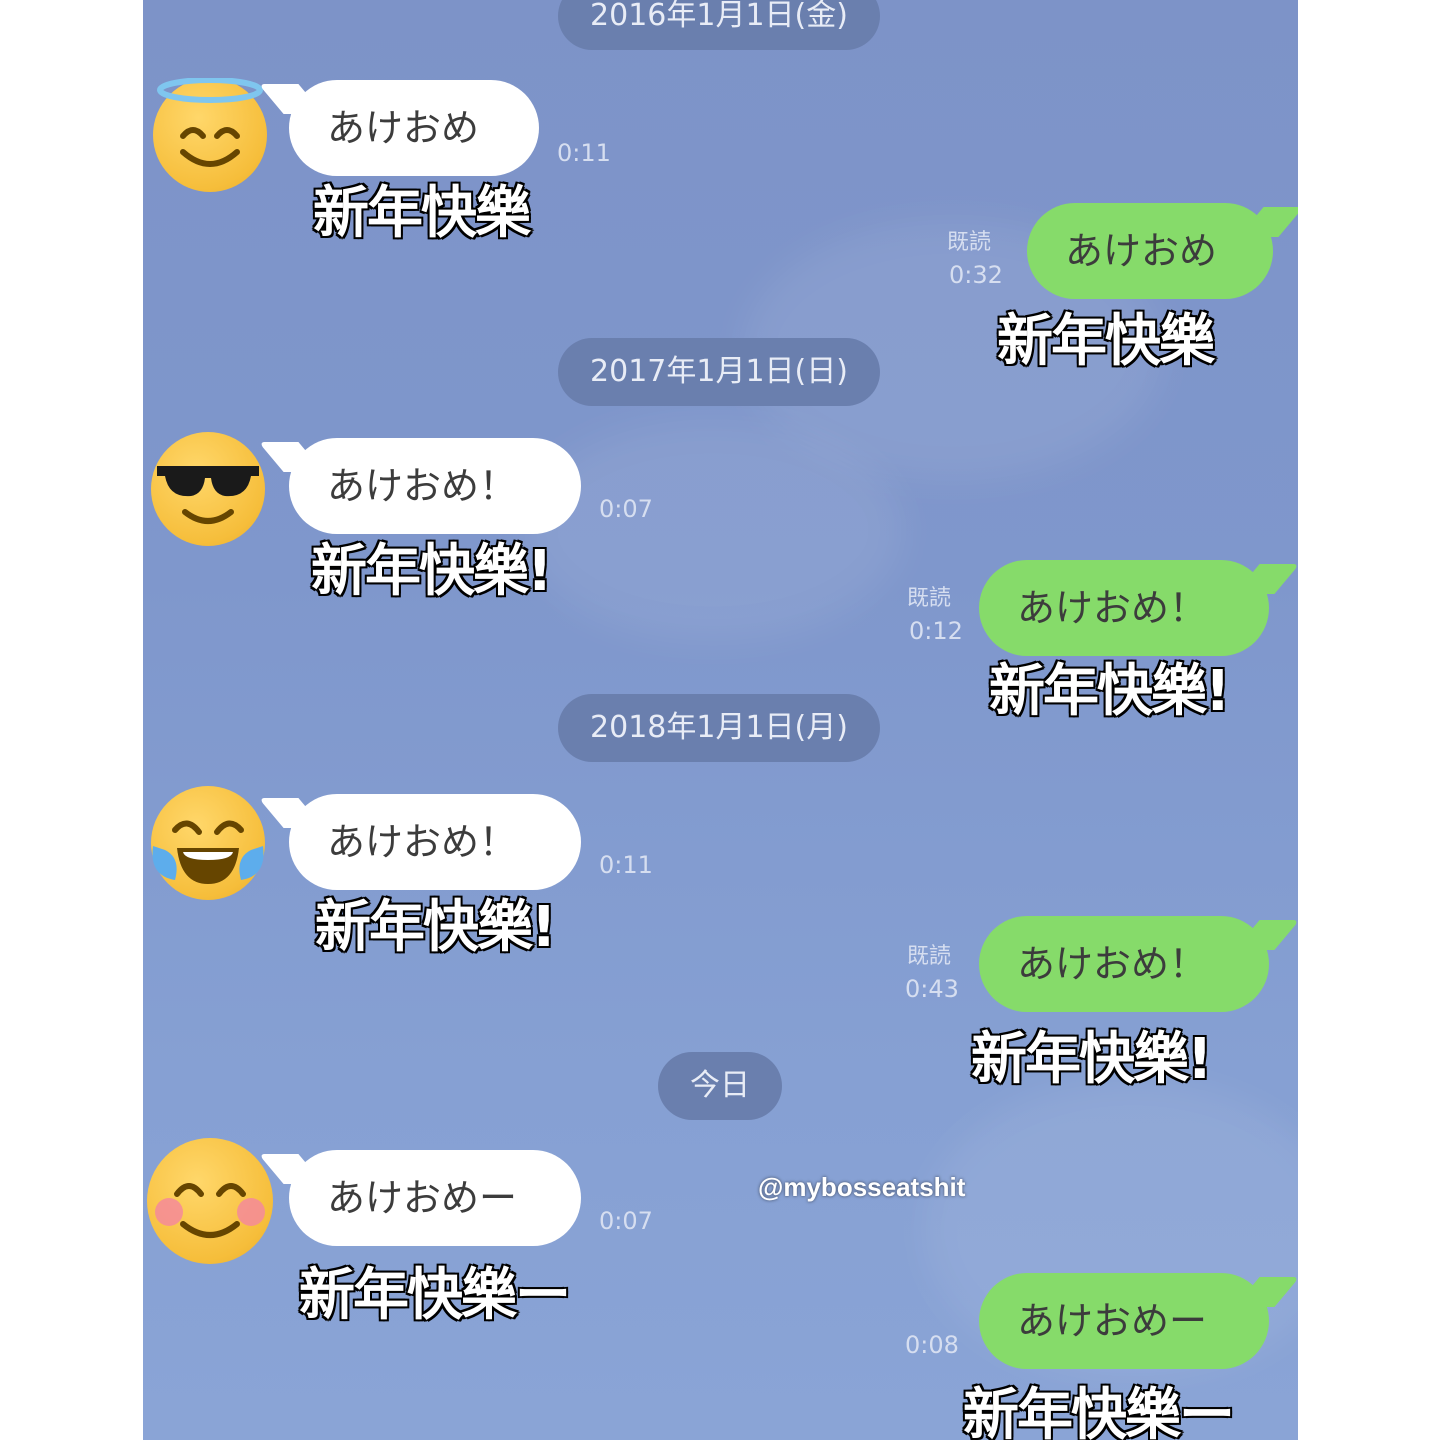  Describe the element at coordinates (932, 1345) in the screenshot. I see `message-time: 0:08` at that location.